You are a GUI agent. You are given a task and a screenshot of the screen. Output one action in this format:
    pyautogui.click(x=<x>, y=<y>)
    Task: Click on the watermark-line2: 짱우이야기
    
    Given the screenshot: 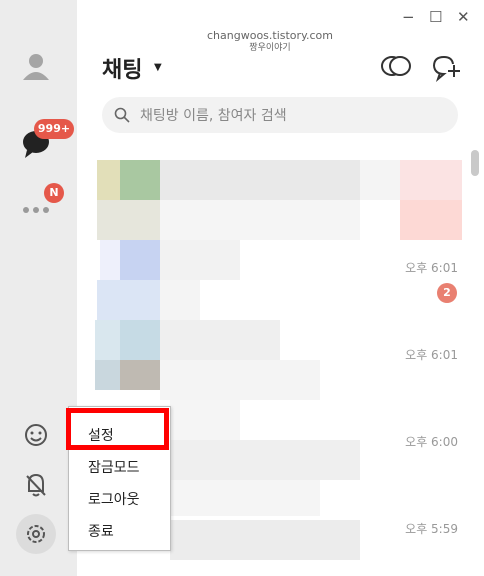 What is the action you would take?
    pyautogui.click(x=270, y=48)
    